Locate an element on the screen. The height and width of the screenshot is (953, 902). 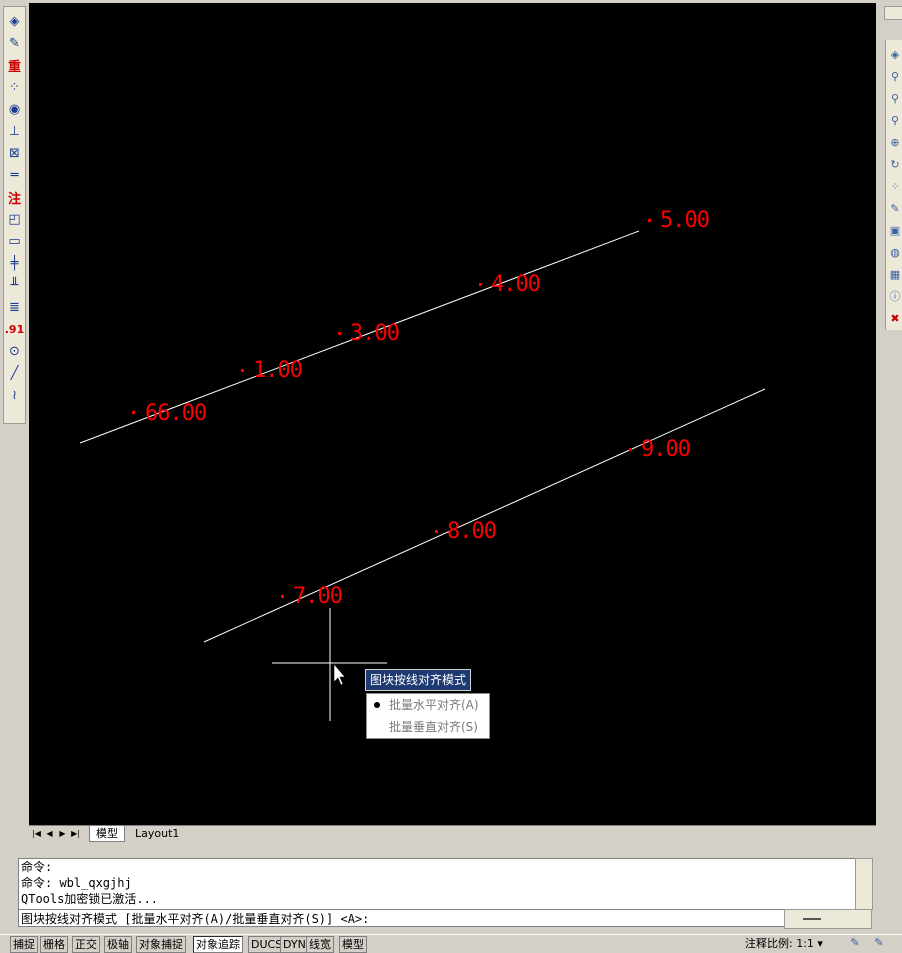
right-toolbar: ◈ ⚲ ⚲ ⚲ ⊕ ↻ ⁘ ✎ ▣ ◍ ▦ ⓘ ✖ is located at coordinates (893, 185).